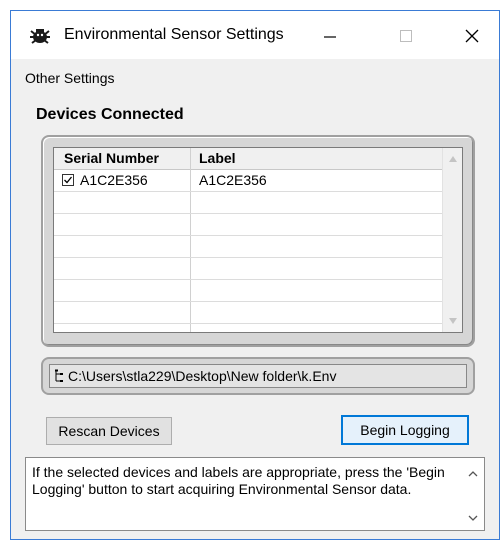 The image size is (501, 547). What do you see at coordinates (452, 159) in the screenshot?
I see `scroll-up-icon` at bounding box center [452, 159].